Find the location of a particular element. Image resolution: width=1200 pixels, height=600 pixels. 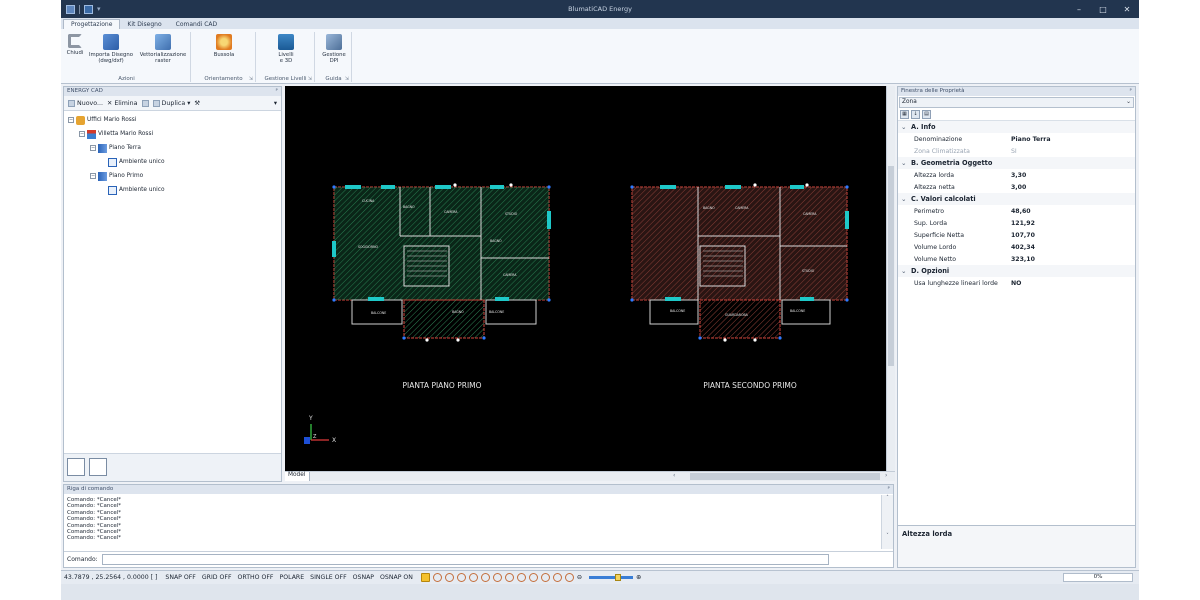

property-row: Volume Lordo 402,34 is located at coordinates (1016, 247).